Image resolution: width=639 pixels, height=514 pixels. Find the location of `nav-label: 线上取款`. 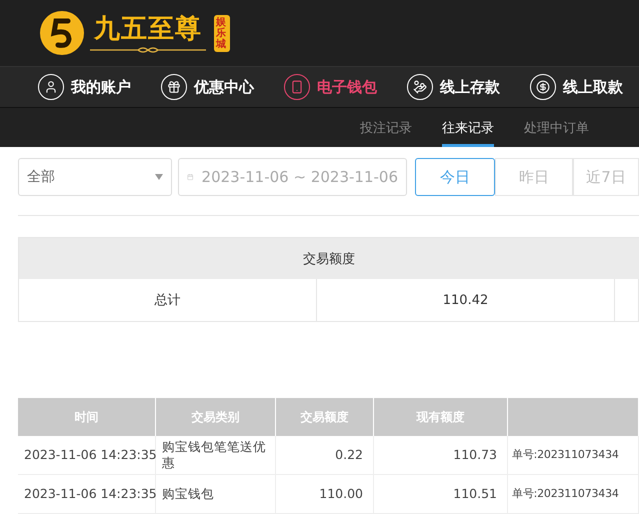

nav-label: 线上取款 is located at coordinates (593, 87).